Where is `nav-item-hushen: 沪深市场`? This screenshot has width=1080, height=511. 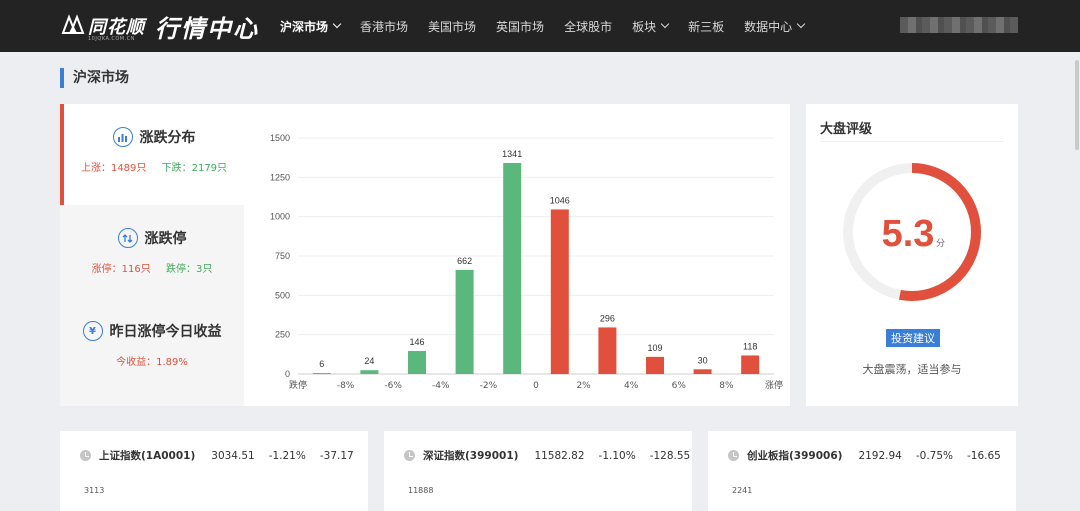
nav-item-hushen: 沪深市场 is located at coordinates (311, 26).